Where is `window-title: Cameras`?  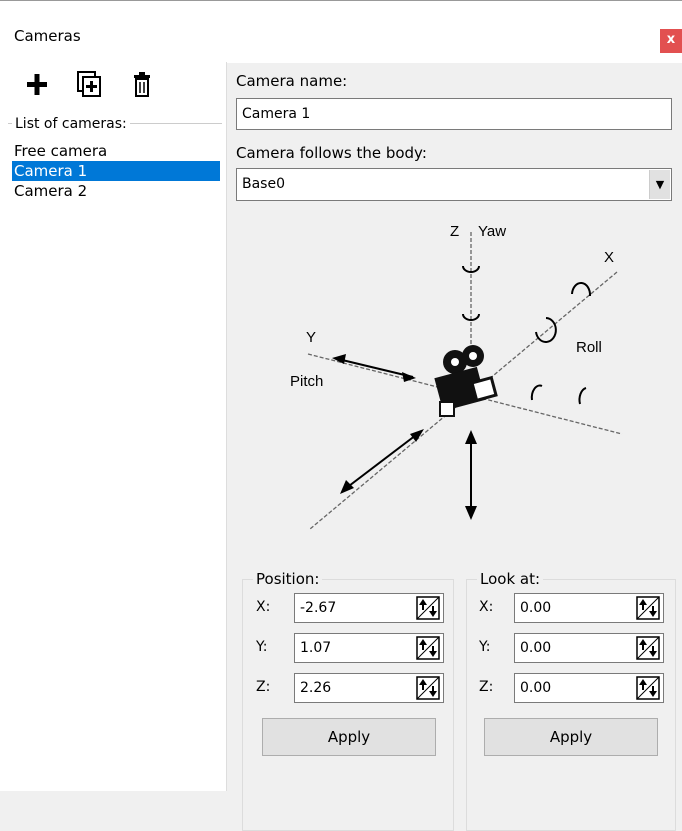
window-title: Cameras is located at coordinates (47, 36).